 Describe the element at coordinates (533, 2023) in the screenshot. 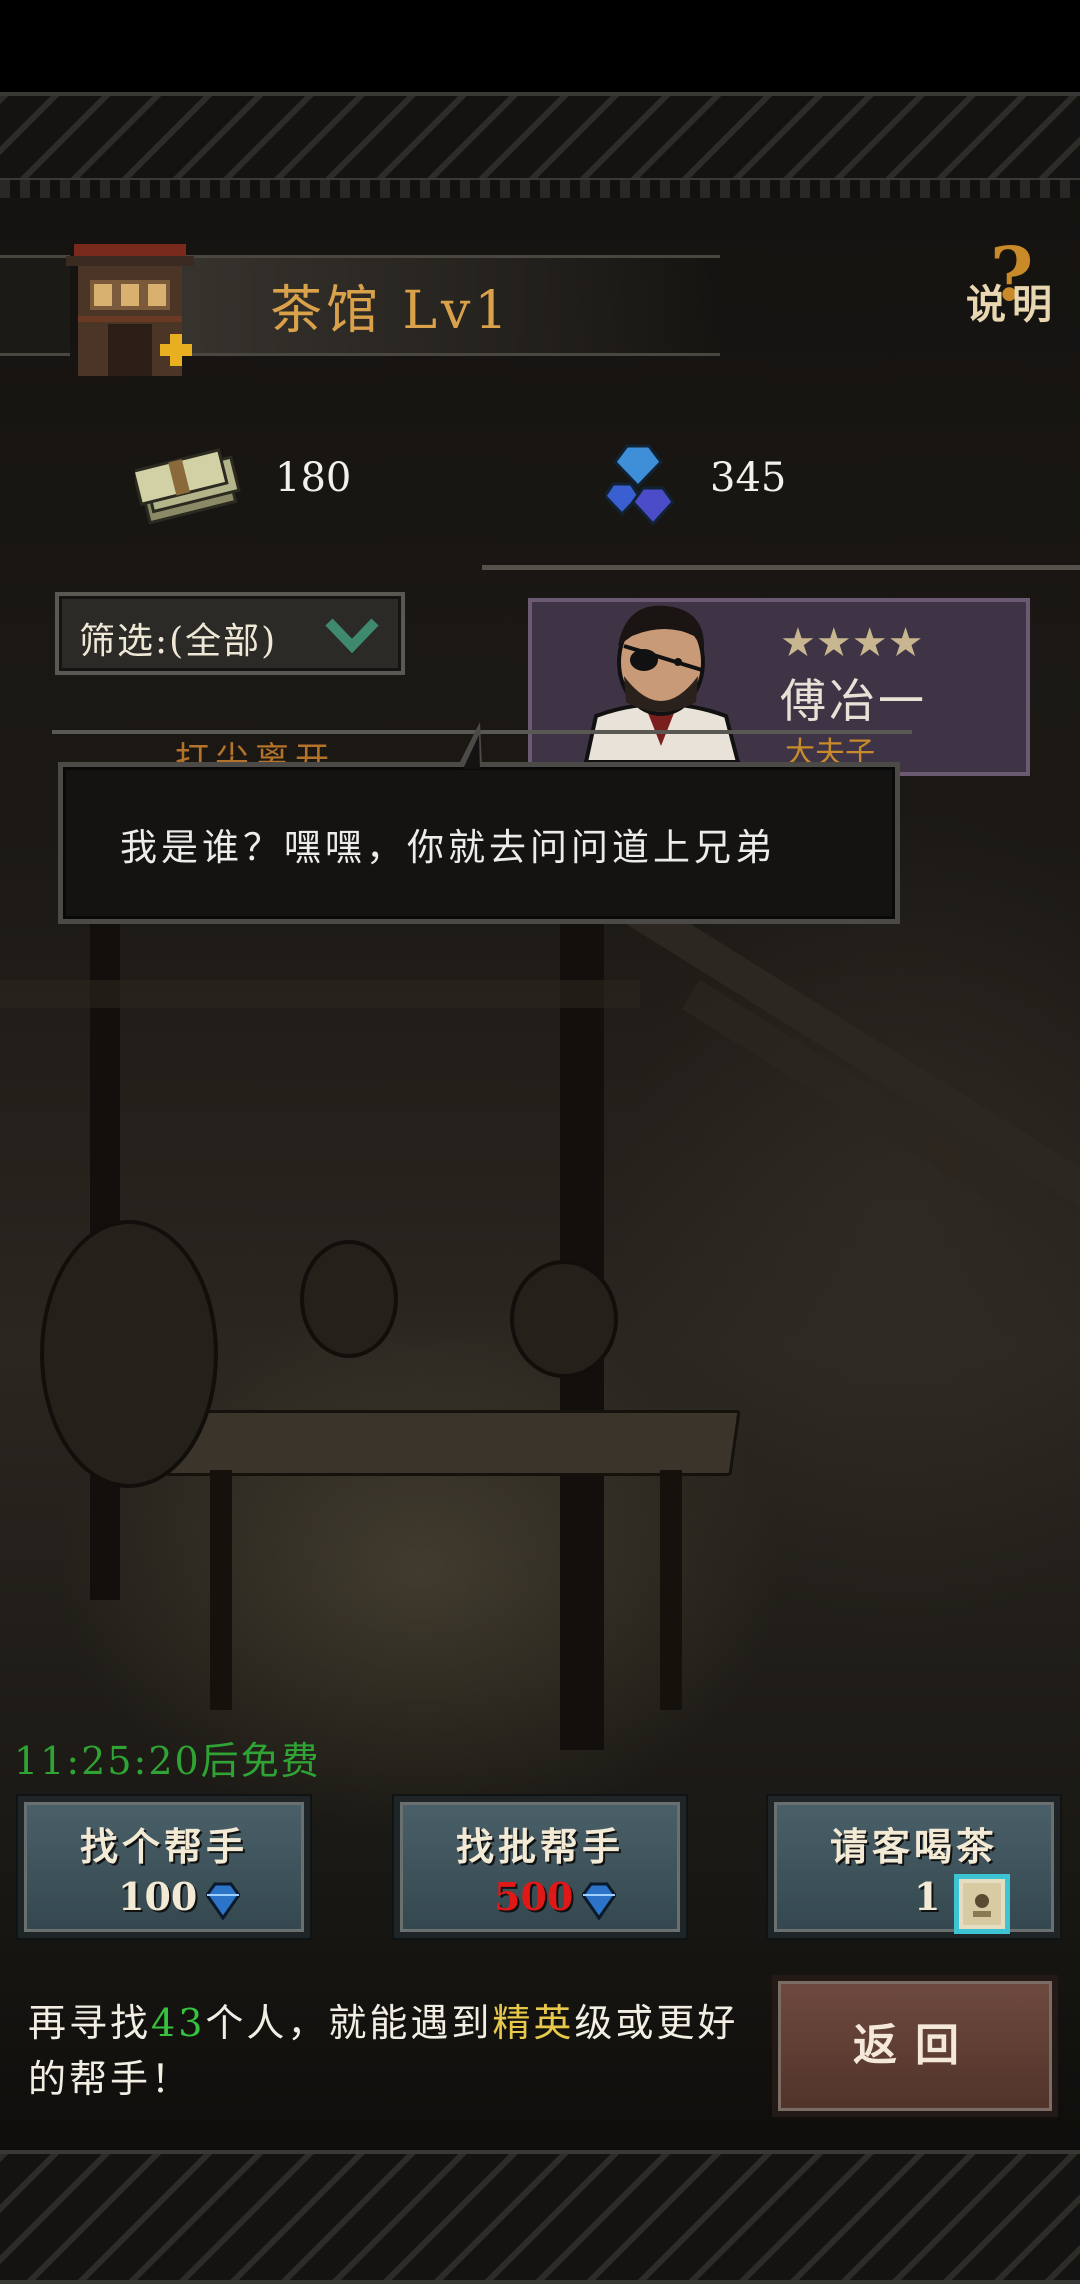

I see `hint-tier: 精英` at that location.